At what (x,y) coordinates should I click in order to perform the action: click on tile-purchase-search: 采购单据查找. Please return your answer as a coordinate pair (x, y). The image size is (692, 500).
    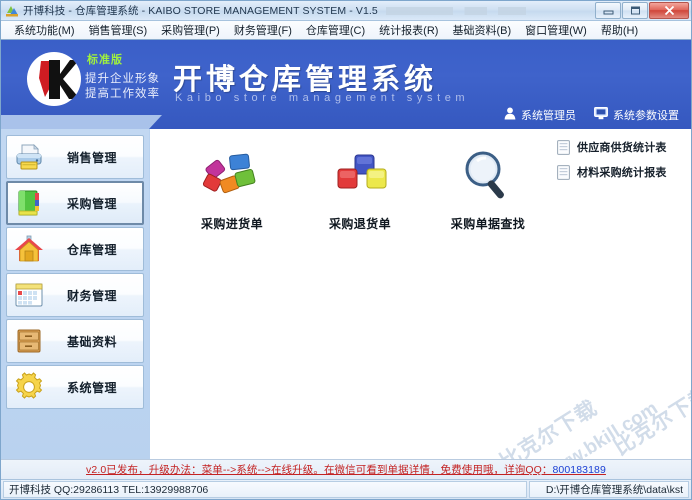
    Looking at the image, I should click on (488, 189).